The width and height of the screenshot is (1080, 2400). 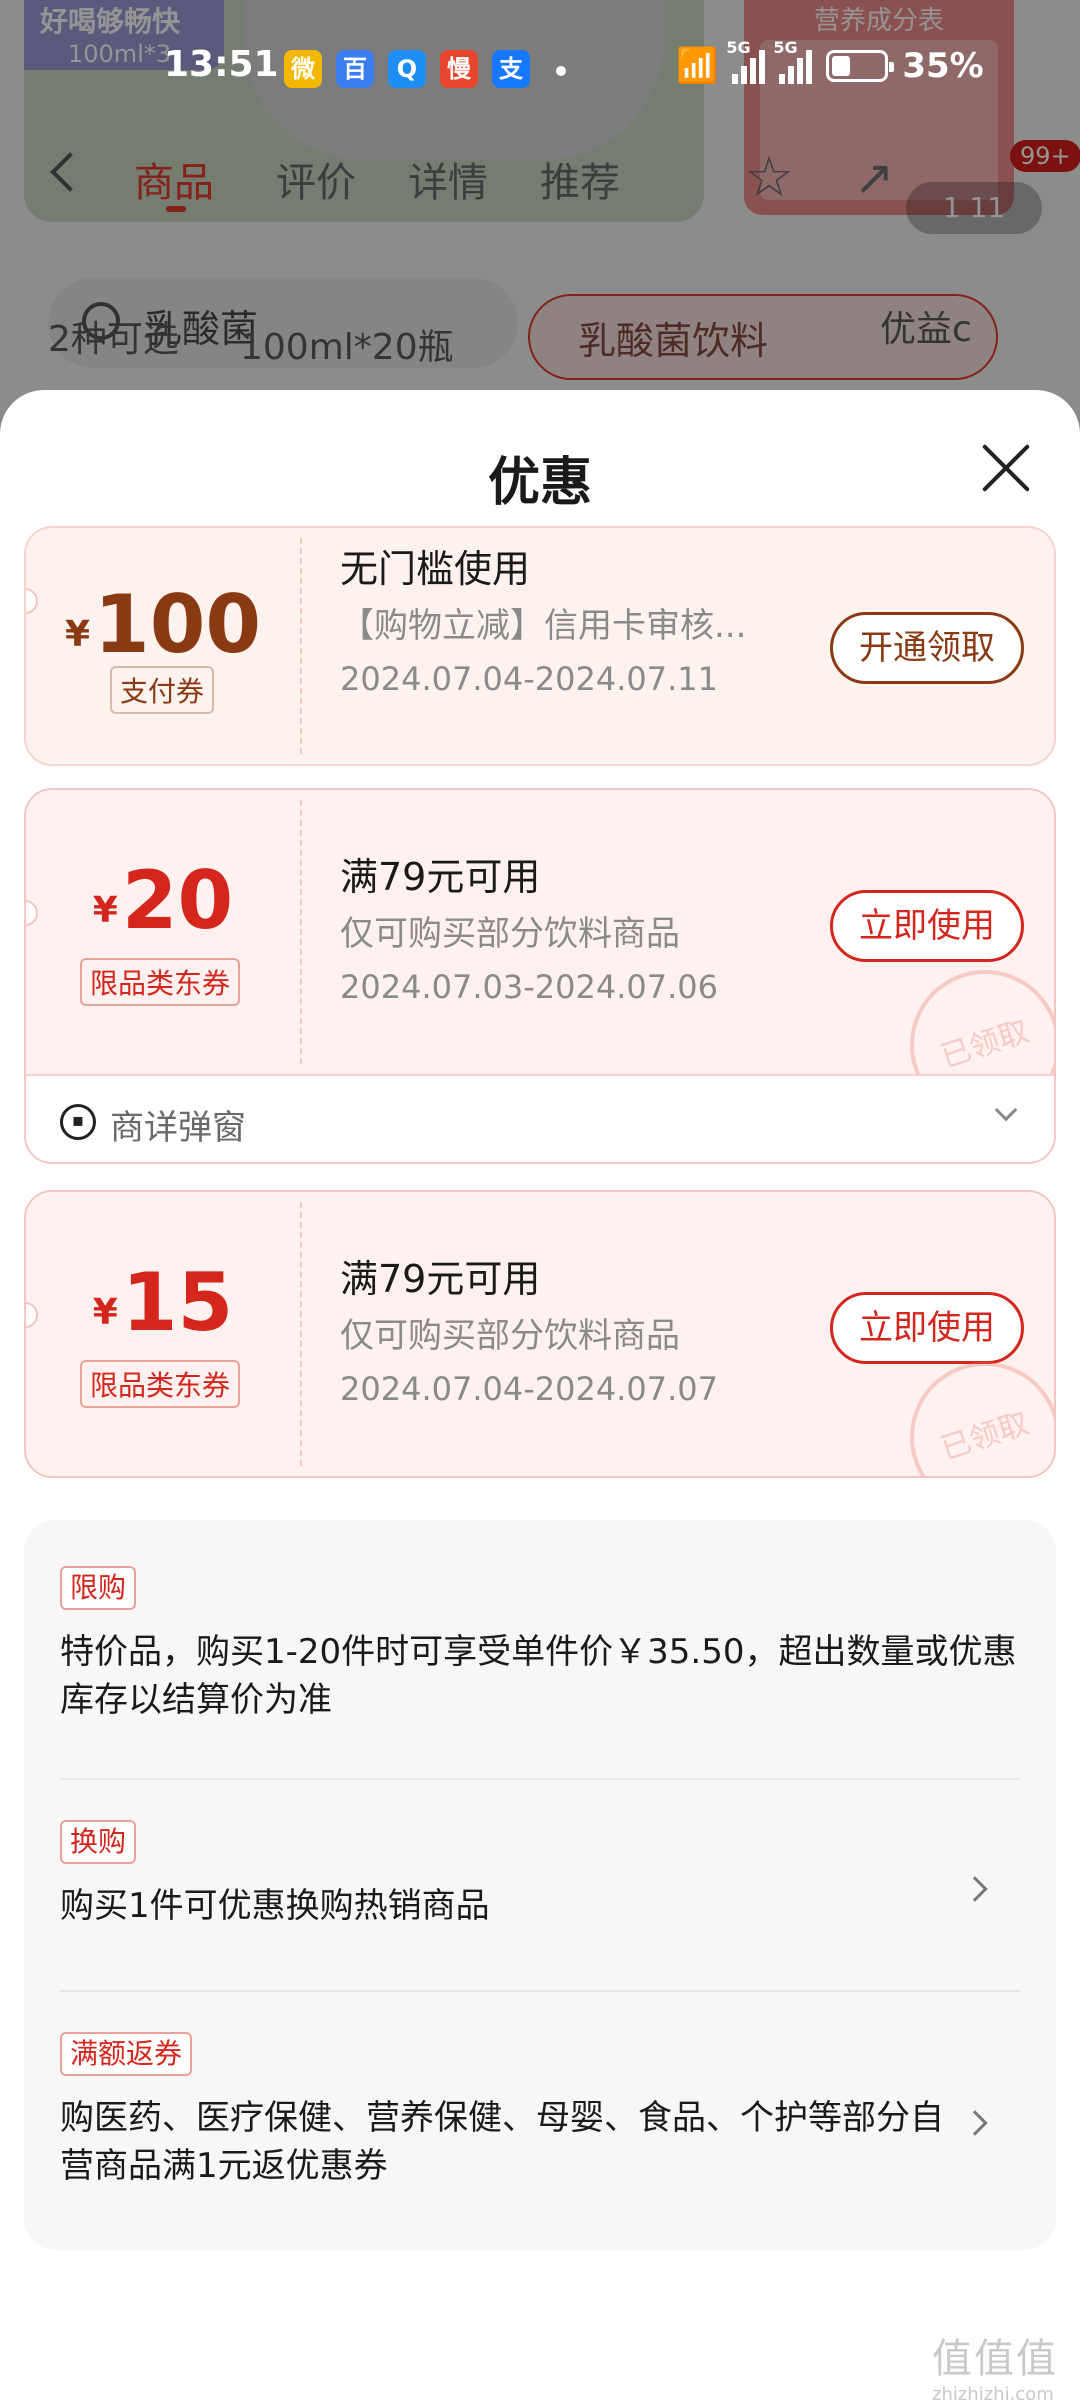 I want to click on coupon-amount: ¥15, so click(x=163, y=1302).